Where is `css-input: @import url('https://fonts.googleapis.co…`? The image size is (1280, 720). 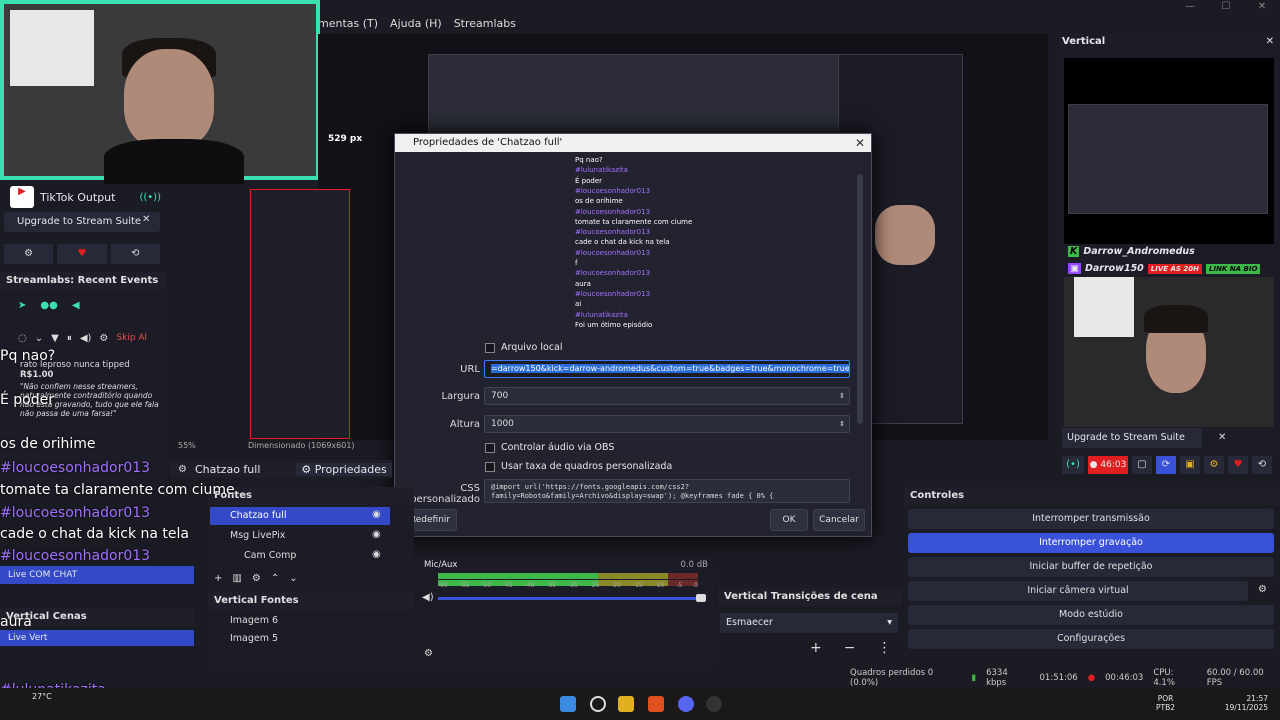 css-input: @import url('https://fonts.googleapis.co… is located at coordinates (667, 491).